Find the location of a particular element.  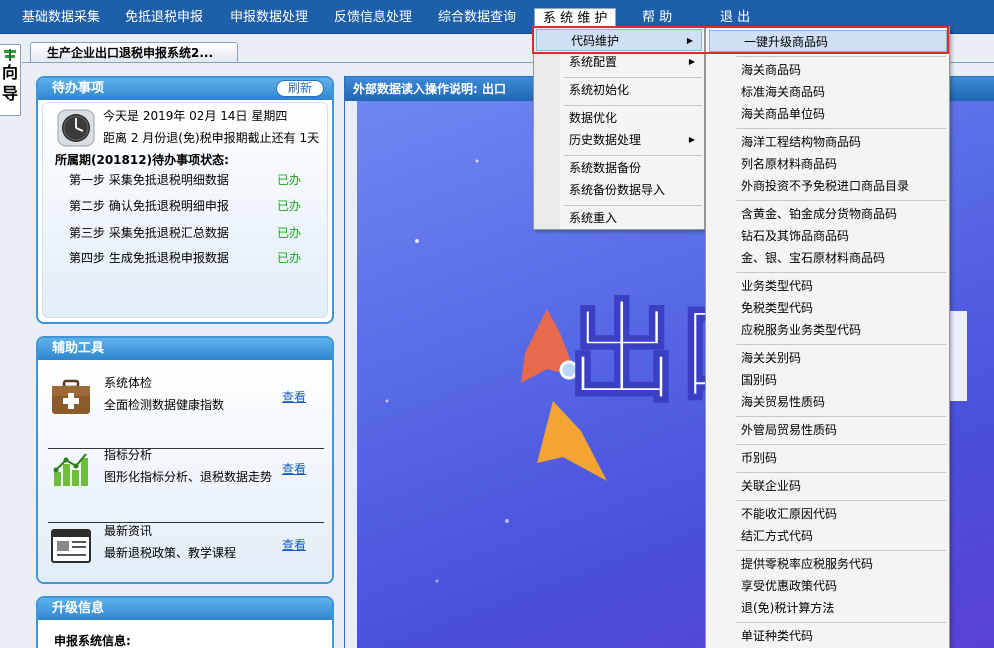

wizard-label: 向导 is located at coordinates (9, 83).